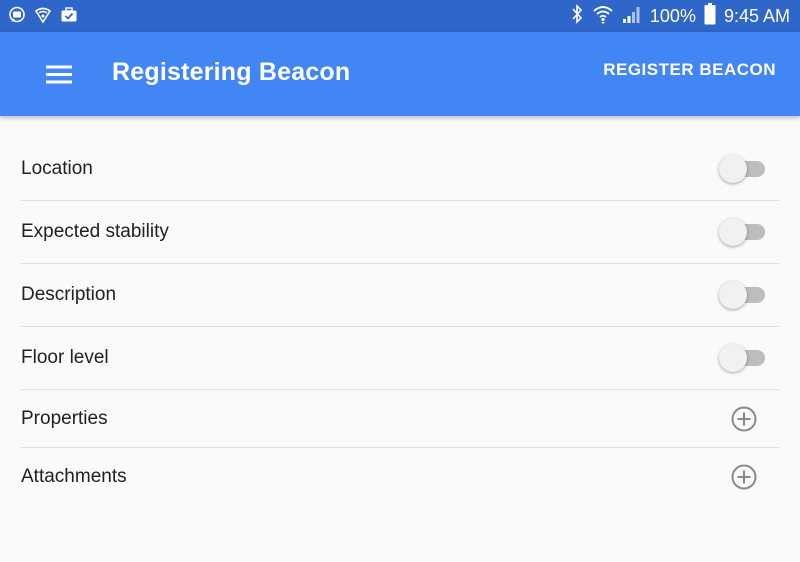 This screenshot has width=800, height=562. Describe the element at coordinates (400, 476) in the screenshot. I see `list-item-attachments: Attachments` at that location.